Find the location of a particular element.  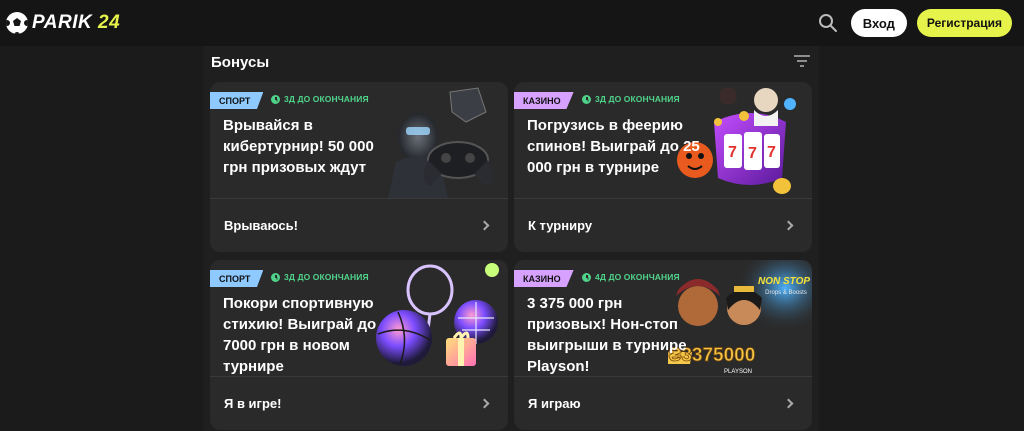

card-action-label: Я играю is located at coordinates (554, 403).